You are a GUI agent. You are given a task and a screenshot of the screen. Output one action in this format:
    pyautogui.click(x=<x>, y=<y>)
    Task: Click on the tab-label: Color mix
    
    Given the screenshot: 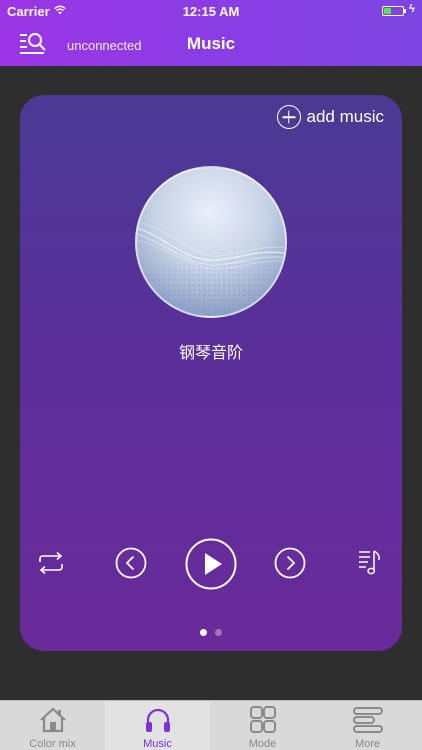 What is the action you would take?
    pyautogui.click(x=52, y=744)
    